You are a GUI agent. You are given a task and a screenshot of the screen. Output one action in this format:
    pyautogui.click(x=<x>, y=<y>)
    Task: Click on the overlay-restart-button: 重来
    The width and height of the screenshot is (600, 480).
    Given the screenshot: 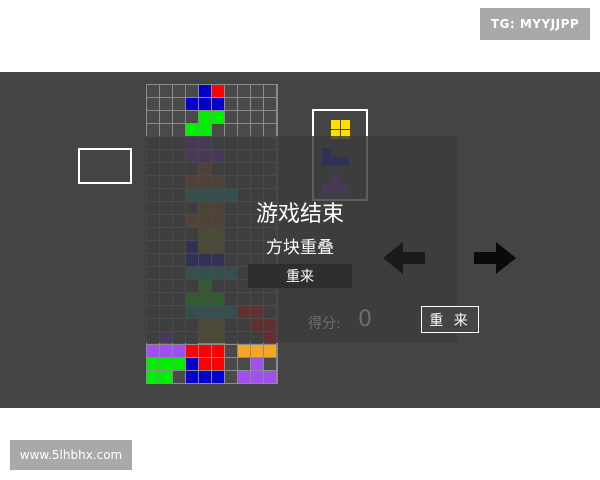 What is the action you would take?
    pyautogui.click(x=300, y=276)
    